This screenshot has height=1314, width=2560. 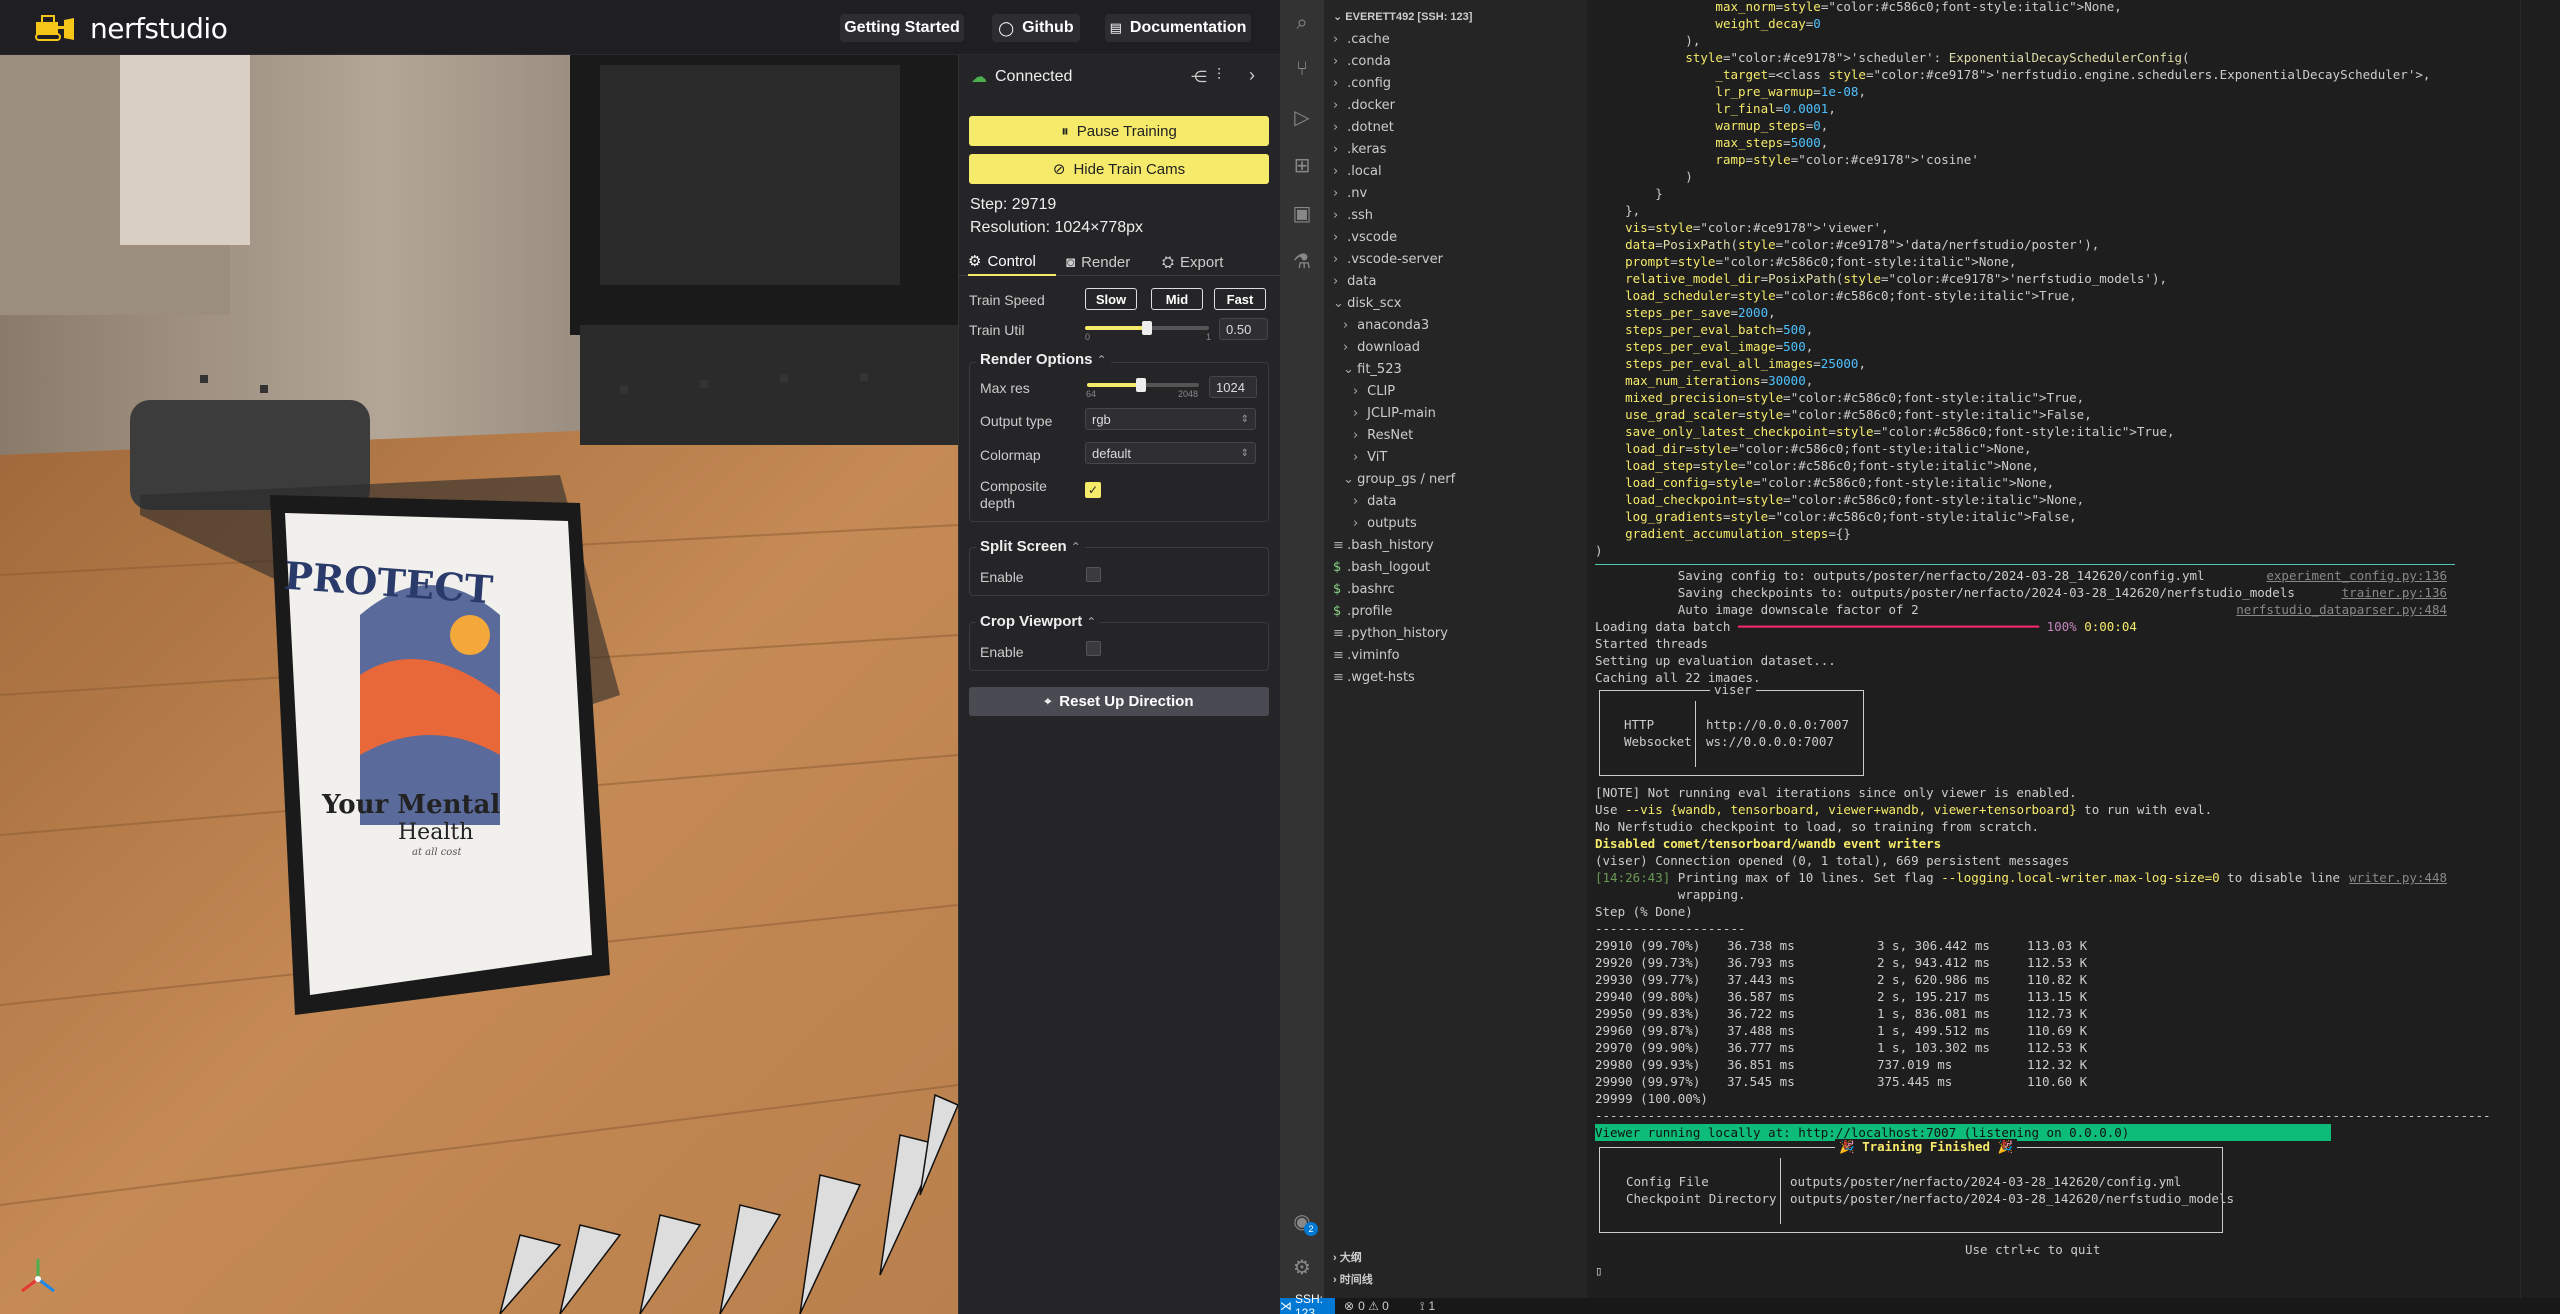 I want to click on speed-mid-button: Mid, so click(x=1177, y=299).